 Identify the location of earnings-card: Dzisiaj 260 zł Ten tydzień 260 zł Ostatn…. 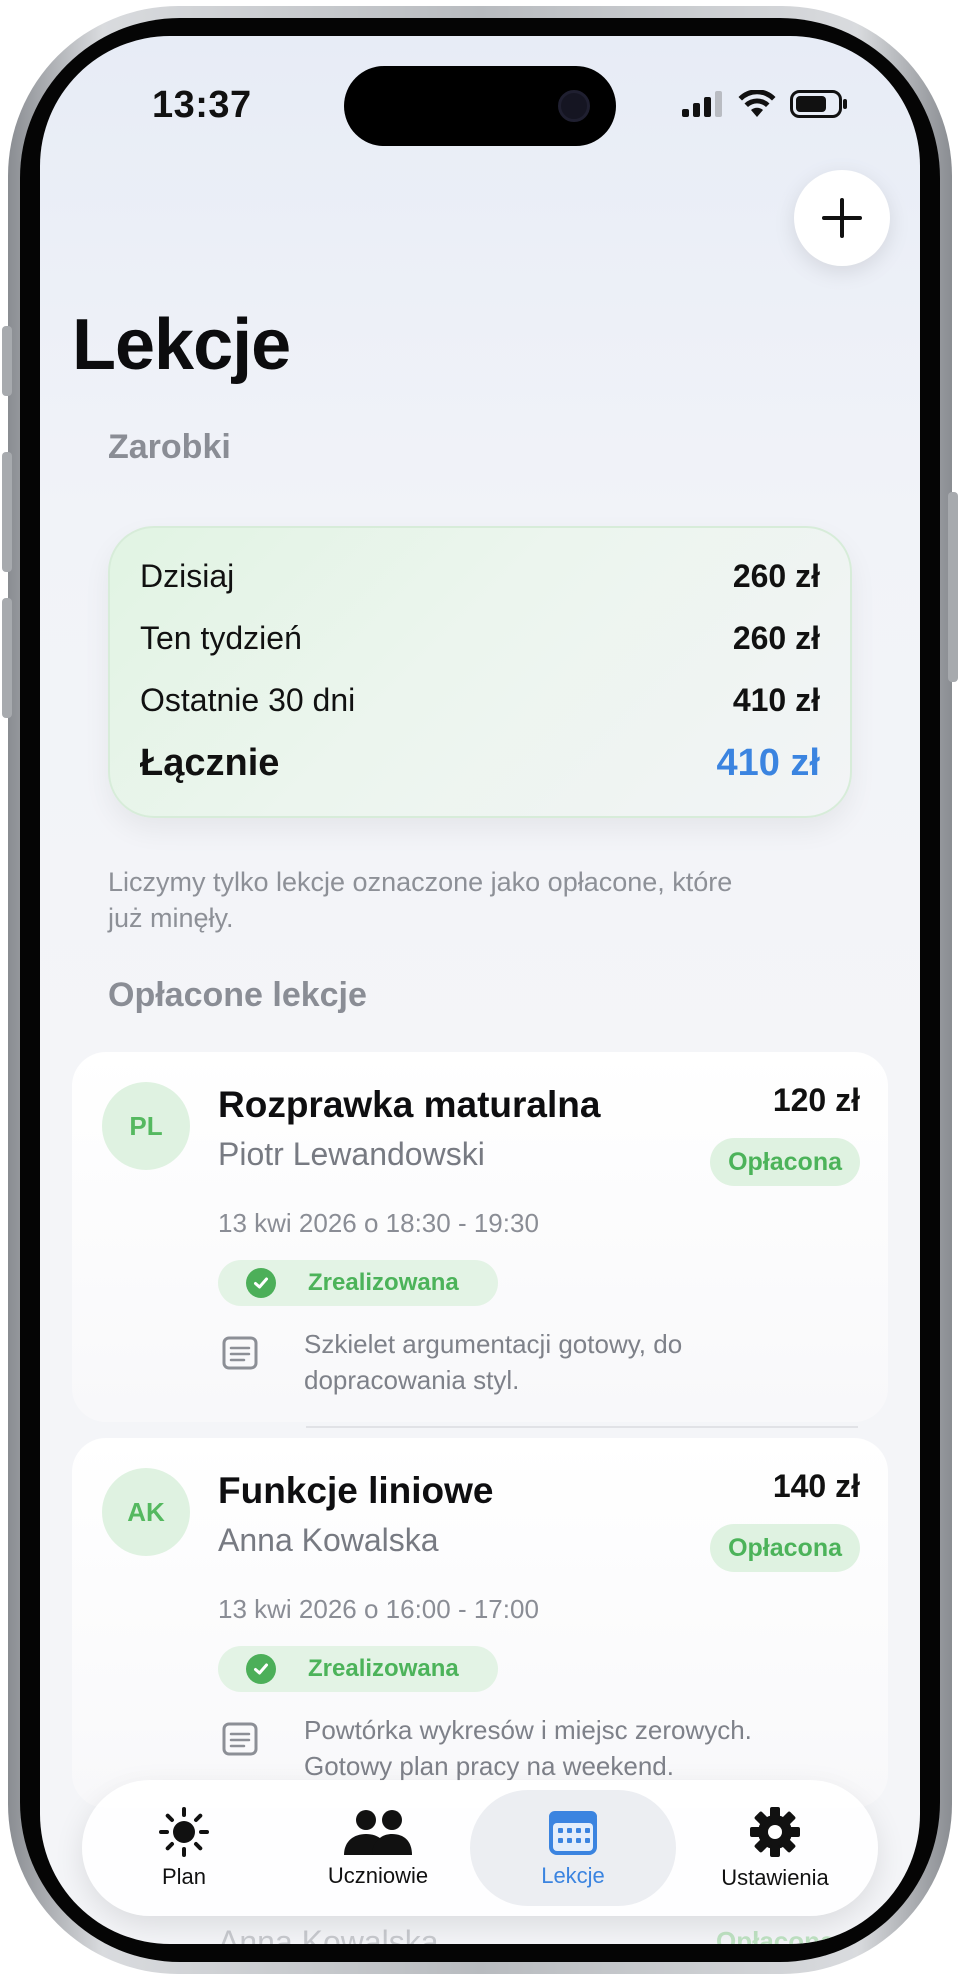
(480, 672).